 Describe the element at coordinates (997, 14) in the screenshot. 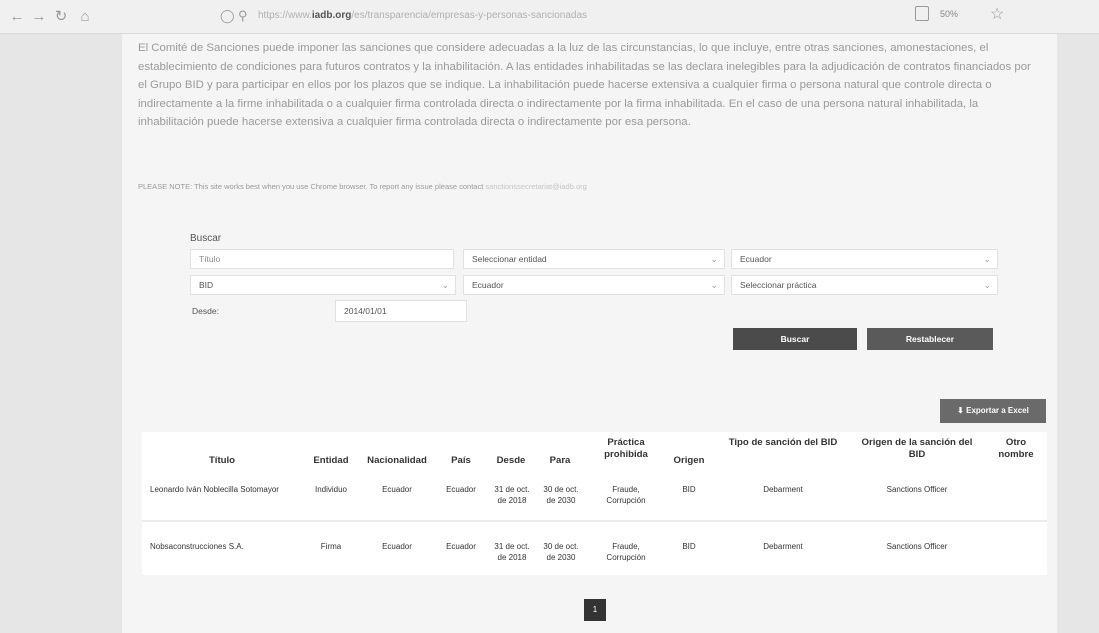

I see `bookmark-star-icon: ☆` at that location.